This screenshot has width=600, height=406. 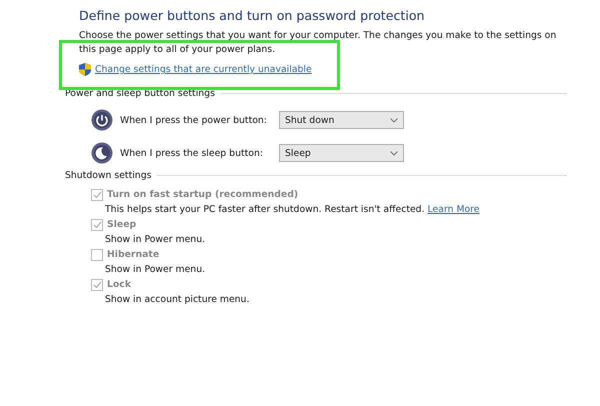 I want to click on page-heading: Define power buttons and turn on password protection, so click(x=252, y=15).